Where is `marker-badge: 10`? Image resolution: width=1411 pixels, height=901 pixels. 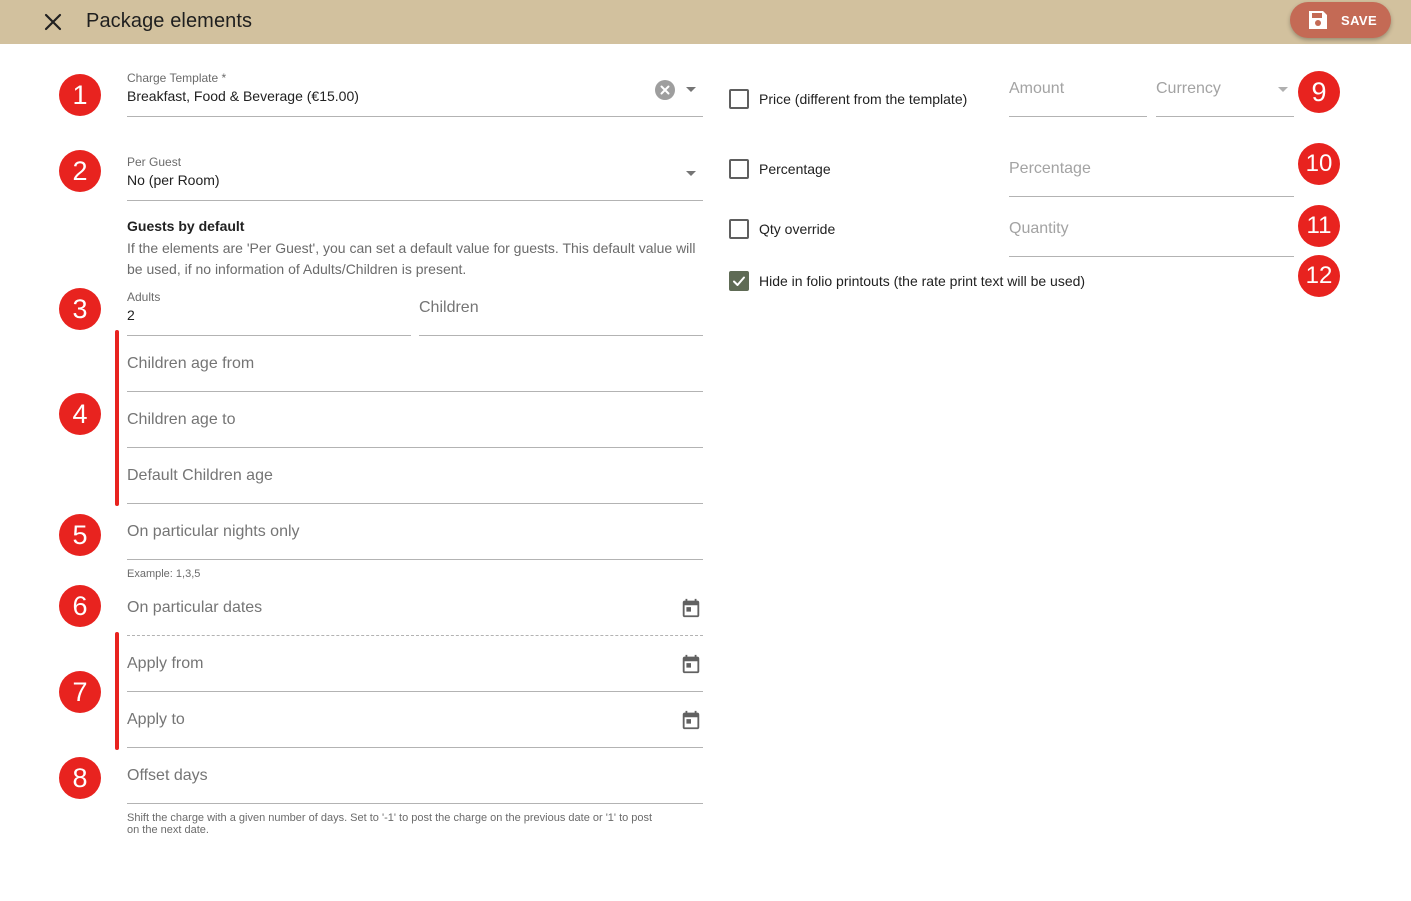 marker-badge: 10 is located at coordinates (1319, 164).